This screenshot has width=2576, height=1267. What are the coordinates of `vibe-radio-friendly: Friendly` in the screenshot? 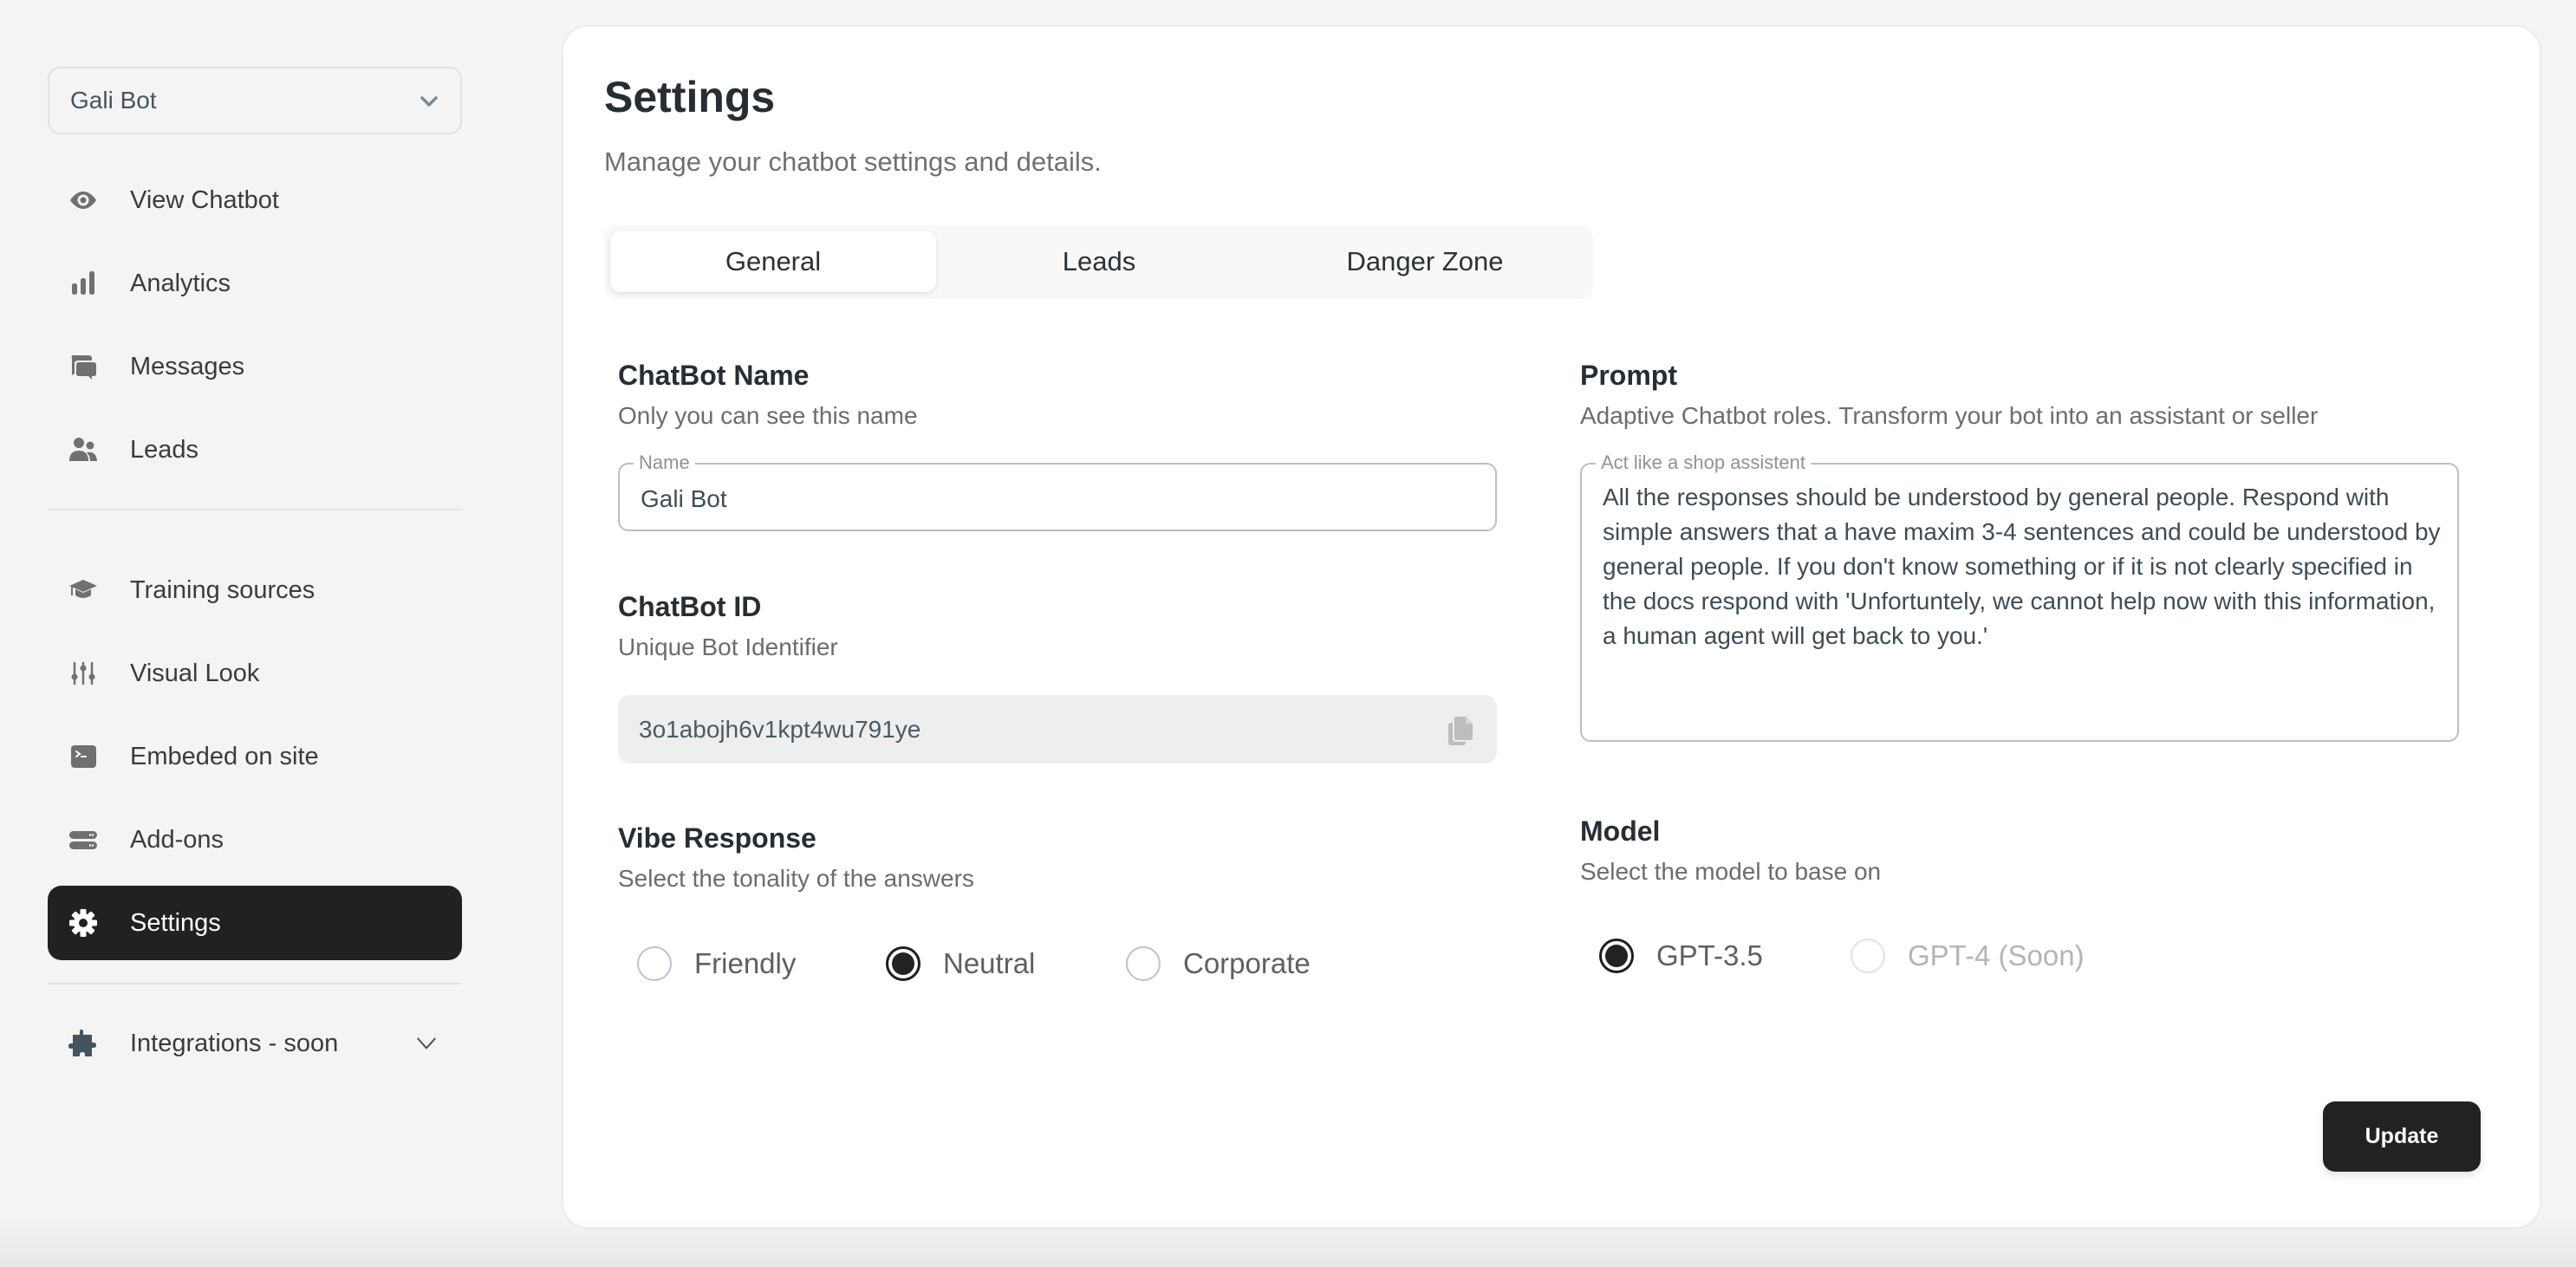 It's located at (716, 964).